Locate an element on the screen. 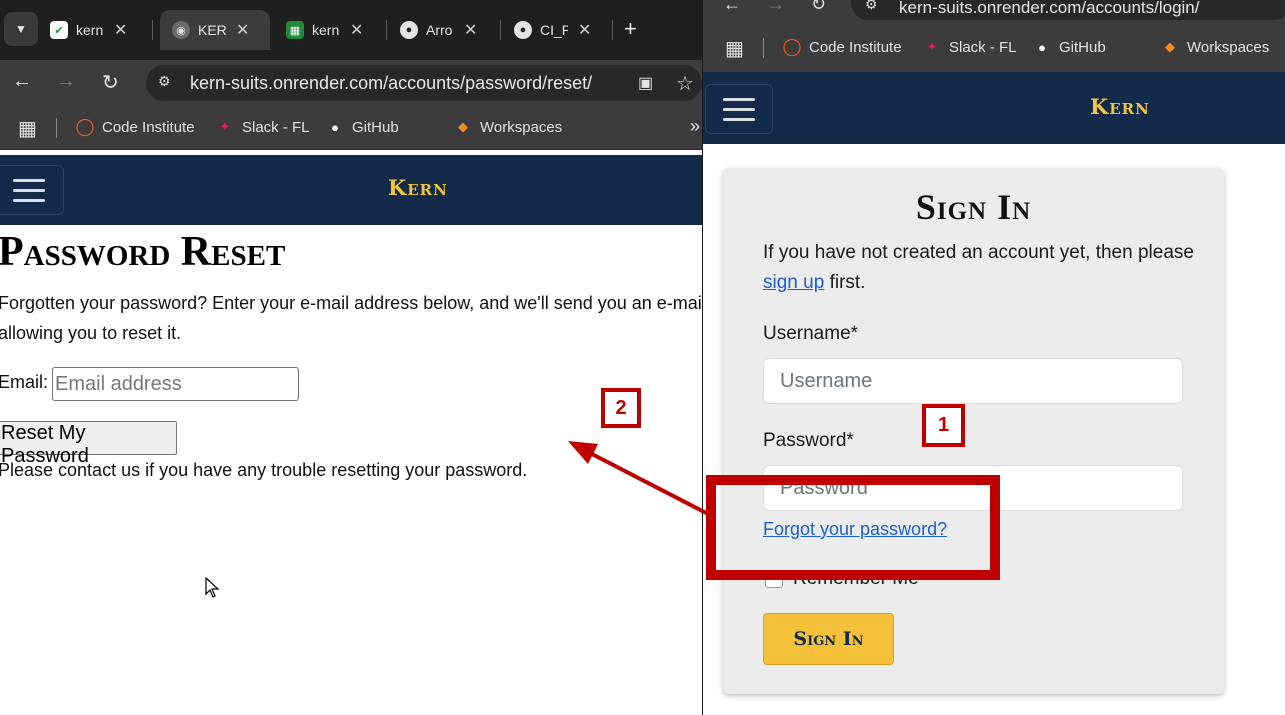 This screenshot has height=715, width=1285. tab-kern-active: ◉ KERN ✕ is located at coordinates (215, 30).